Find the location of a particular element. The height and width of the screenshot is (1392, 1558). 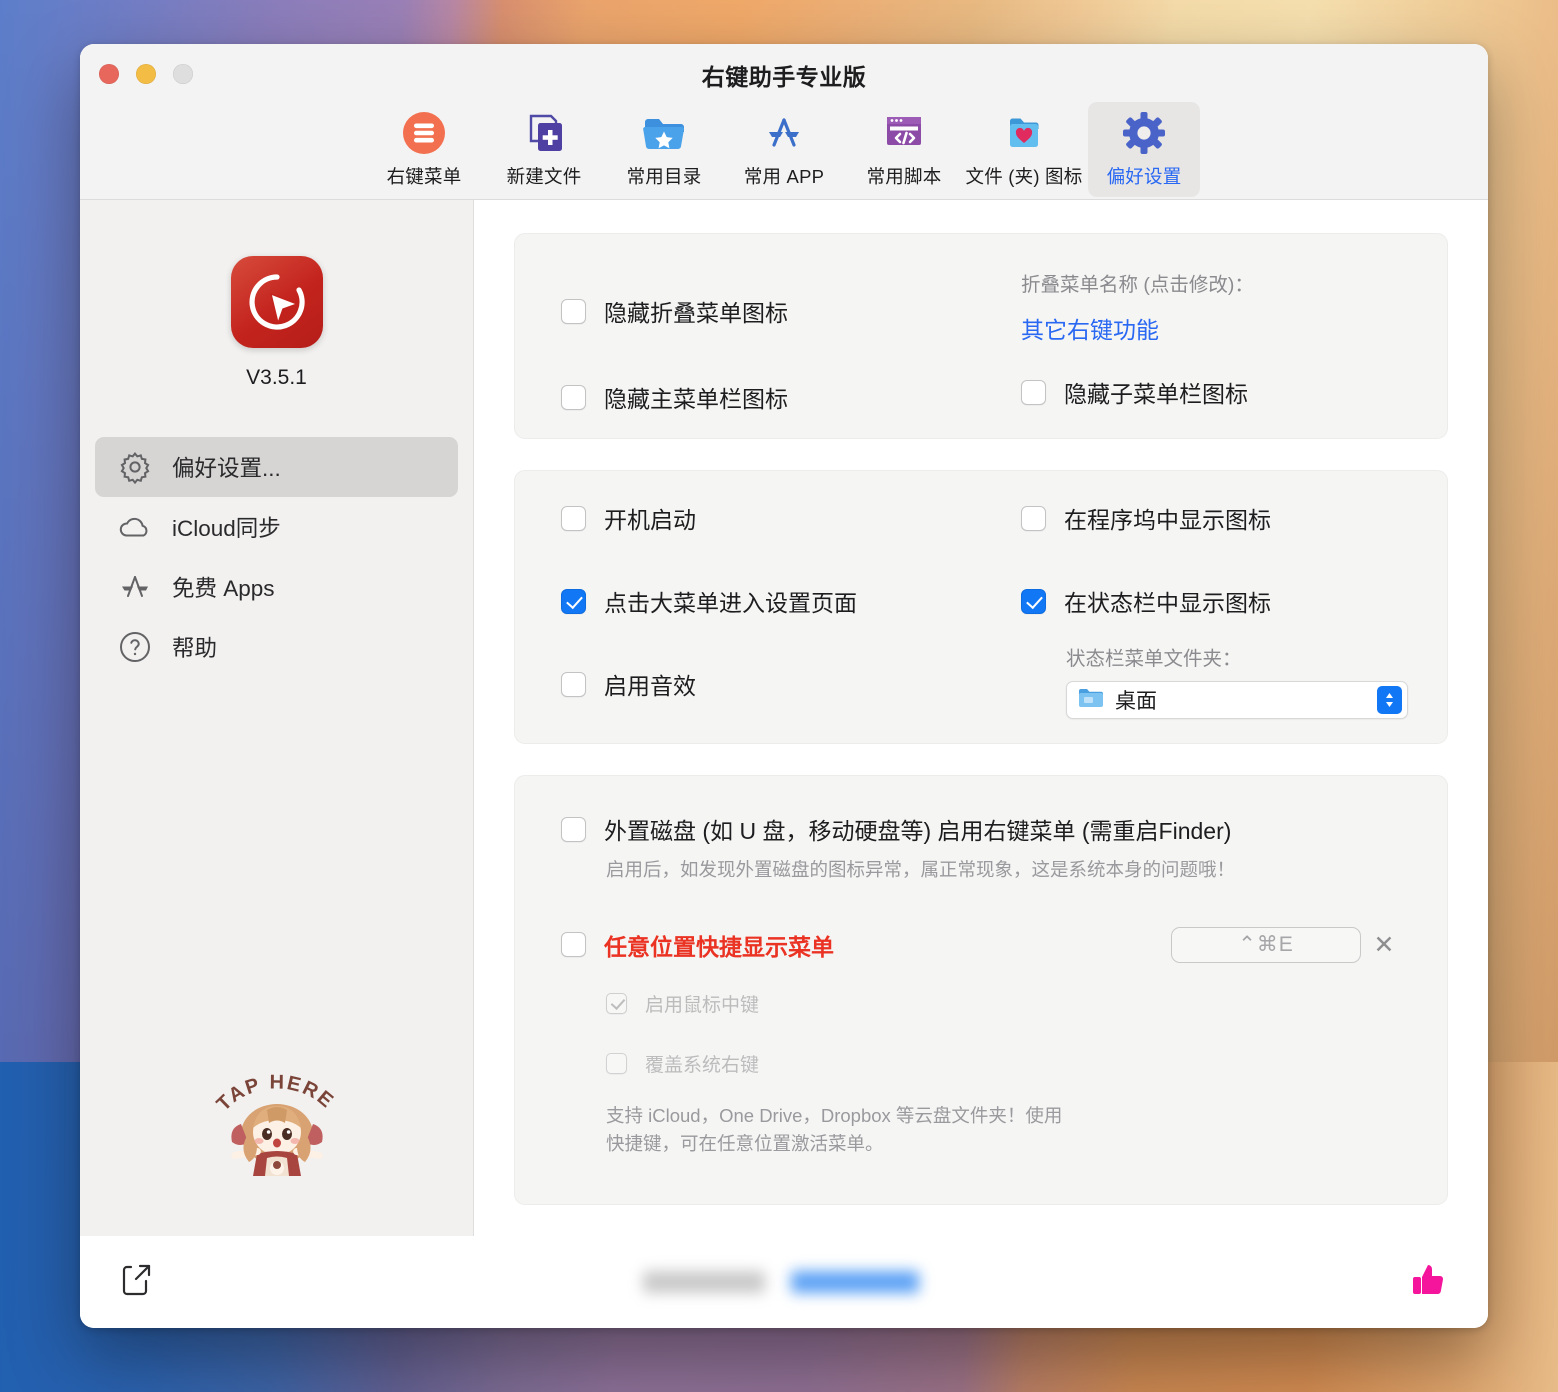

hide-collapse-menu-icon-checkbox is located at coordinates (573, 311).